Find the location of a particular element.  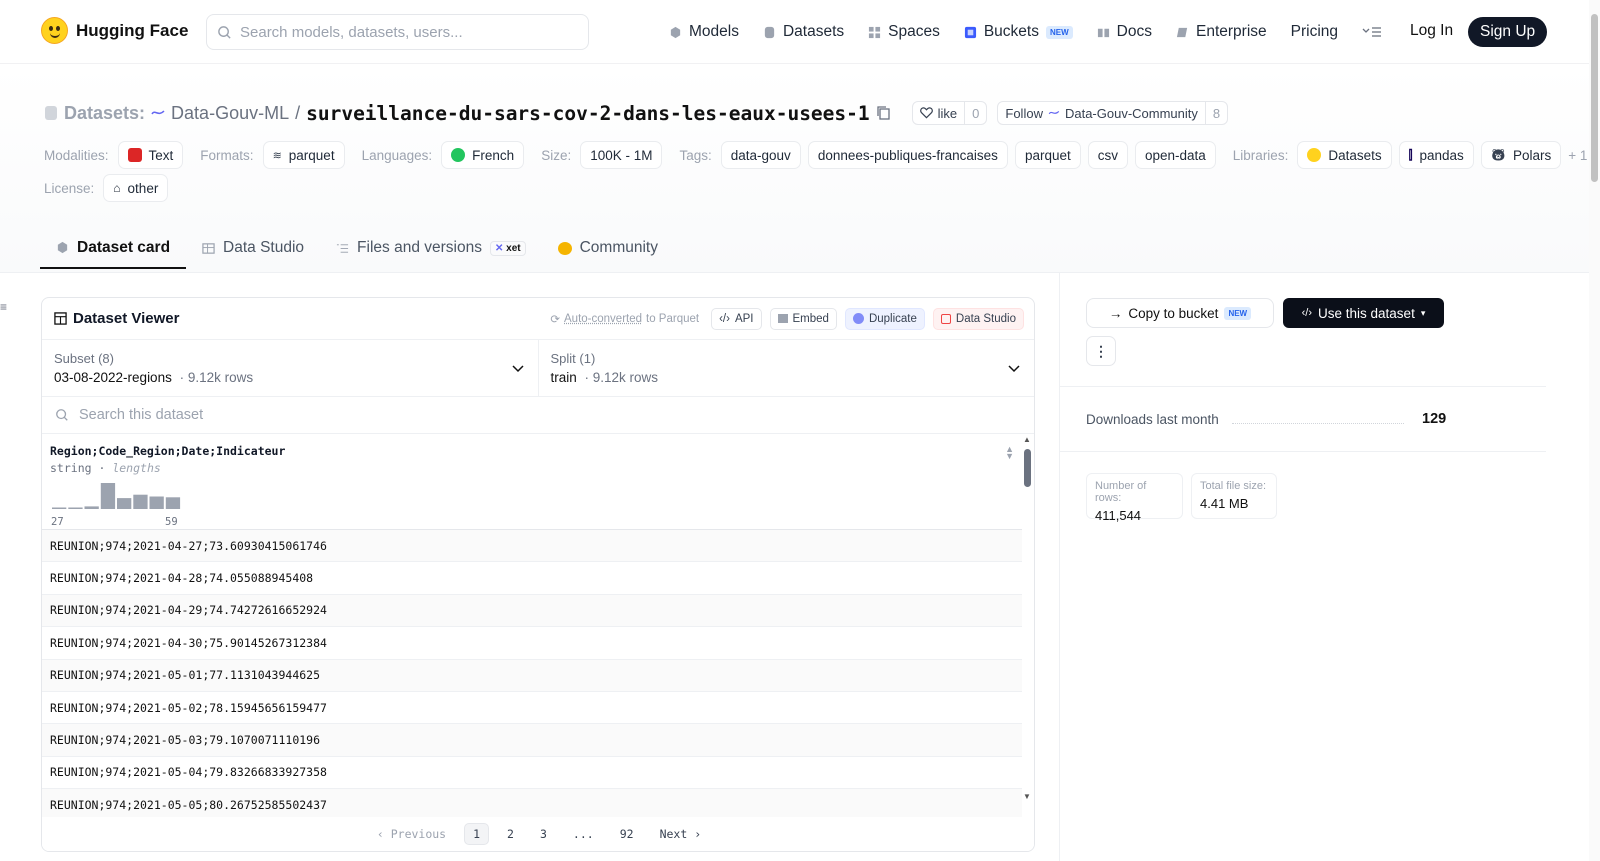

modality-tag-text: Text is located at coordinates (150, 155).